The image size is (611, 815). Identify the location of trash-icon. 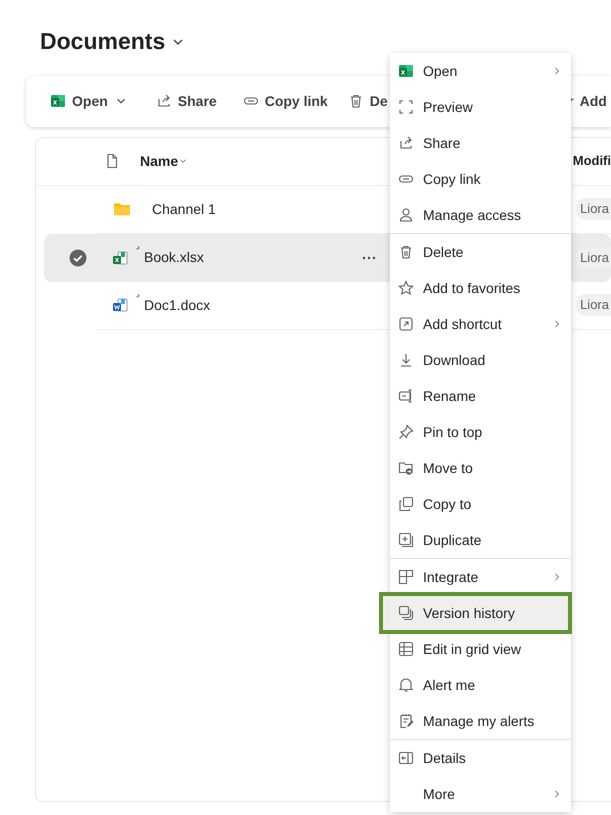
(406, 252).